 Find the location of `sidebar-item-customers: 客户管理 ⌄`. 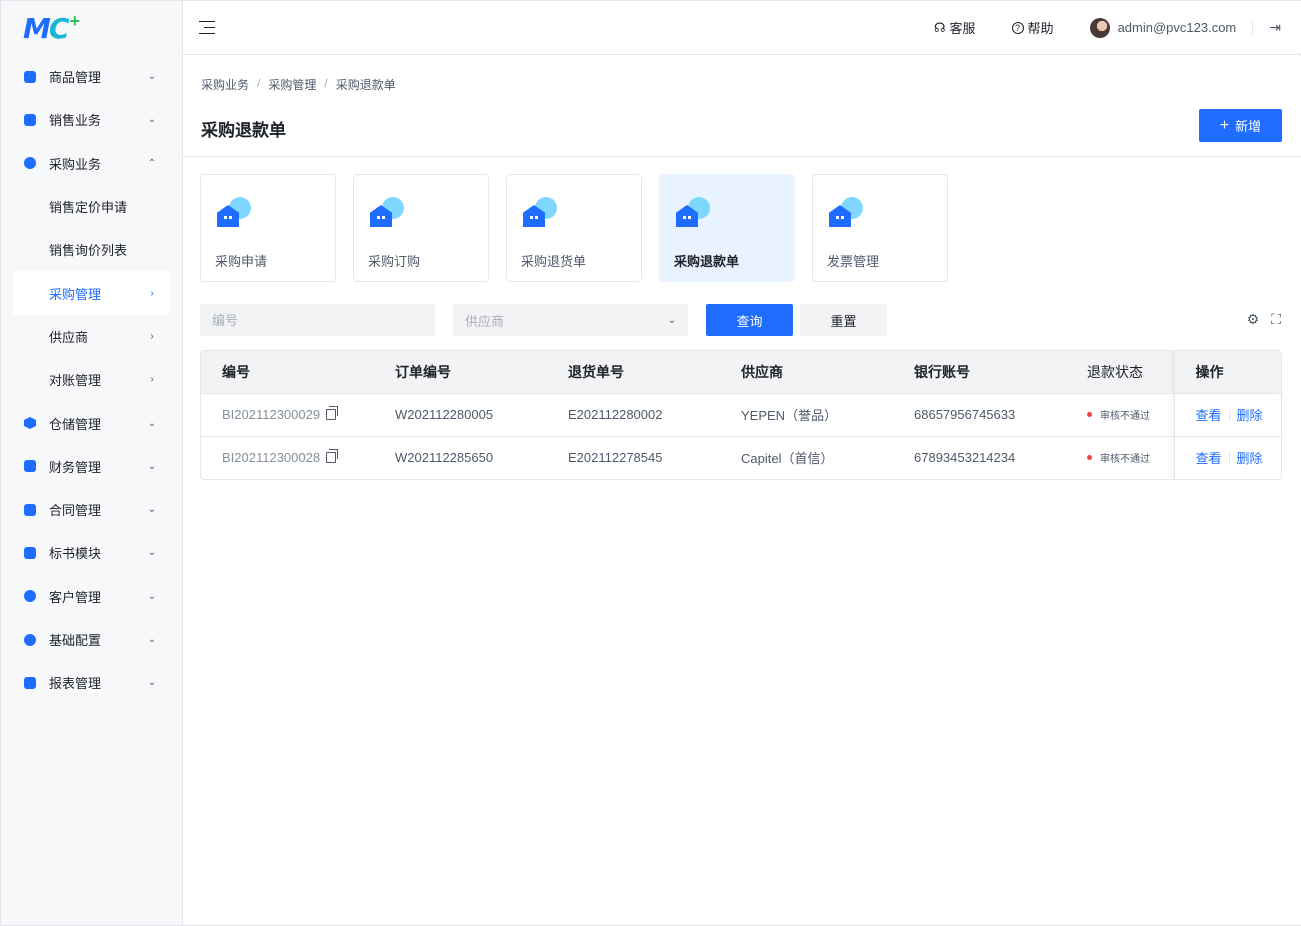

sidebar-item-customers: 客户管理 ⌄ is located at coordinates (91, 596).